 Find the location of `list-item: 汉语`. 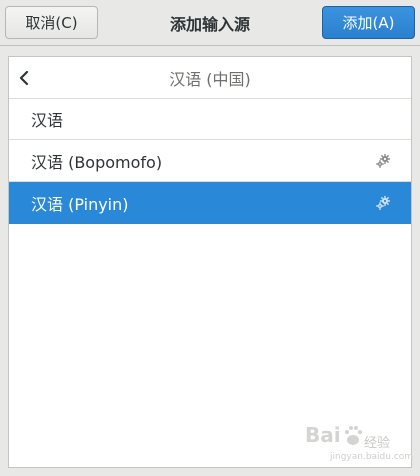

list-item: 汉语 is located at coordinates (210, 119).